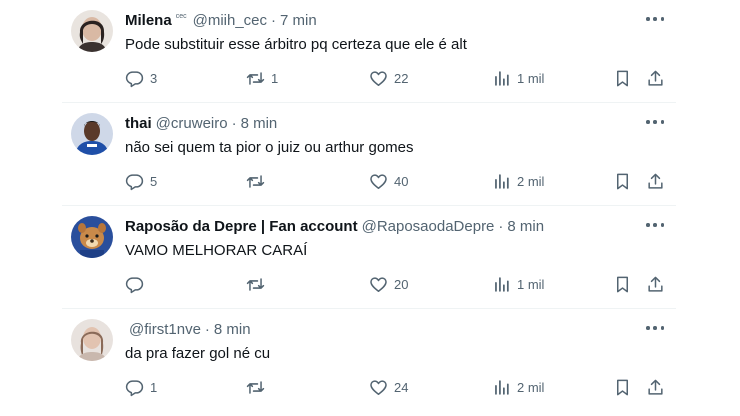  I want to click on author-name: thai, so click(138, 123).